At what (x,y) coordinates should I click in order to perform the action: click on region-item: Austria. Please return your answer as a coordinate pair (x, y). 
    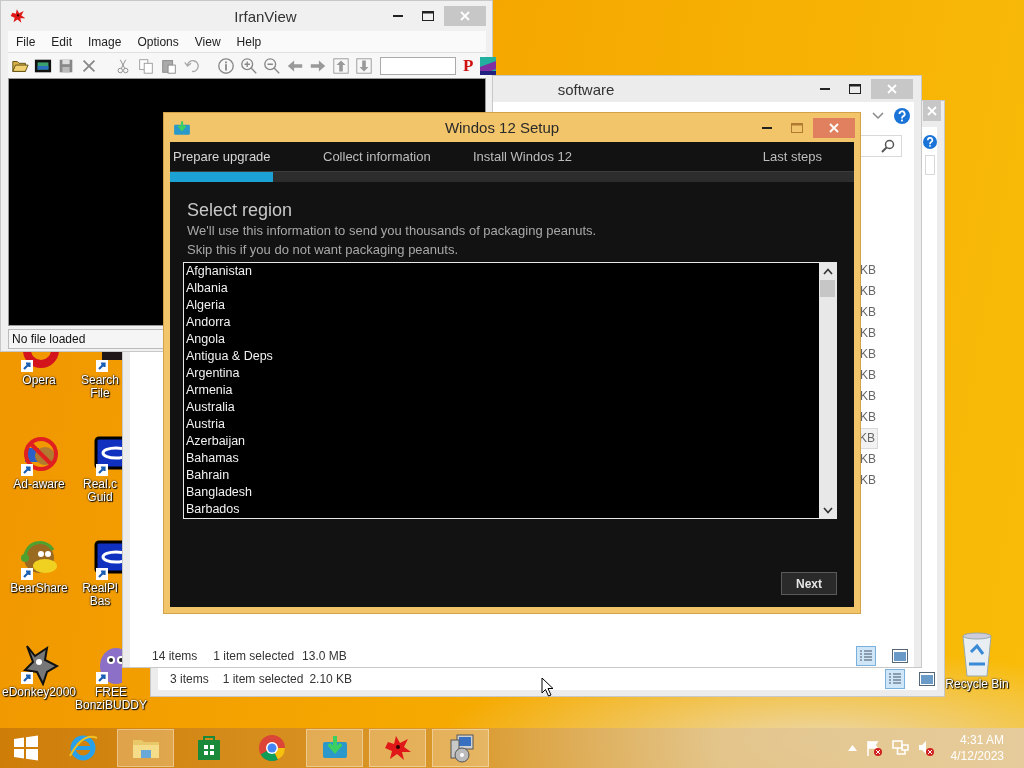
    Looking at the image, I should click on (501, 424).